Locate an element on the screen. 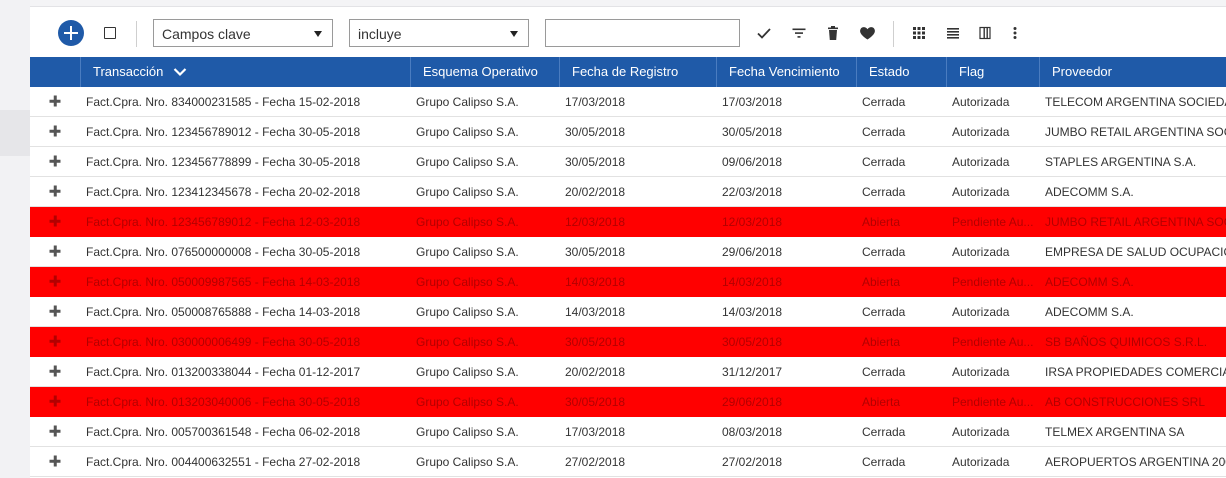  column-header-label: Fecha Vencimiento is located at coordinates (784, 71).